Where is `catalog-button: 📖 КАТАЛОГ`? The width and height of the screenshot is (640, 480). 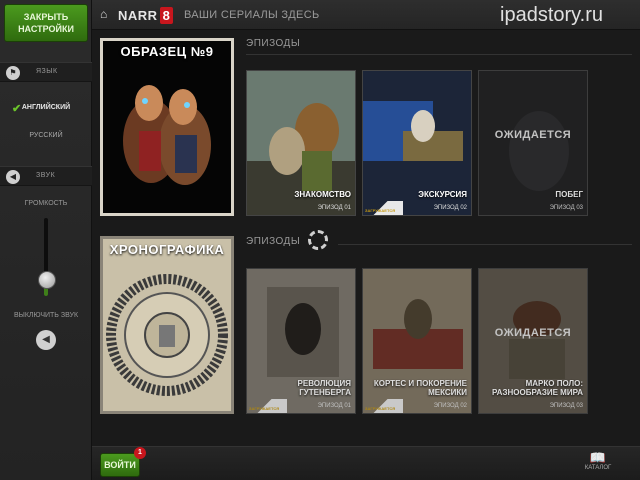
catalog-button: 📖 КАТАЛОГ is located at coordinates (598, 461).